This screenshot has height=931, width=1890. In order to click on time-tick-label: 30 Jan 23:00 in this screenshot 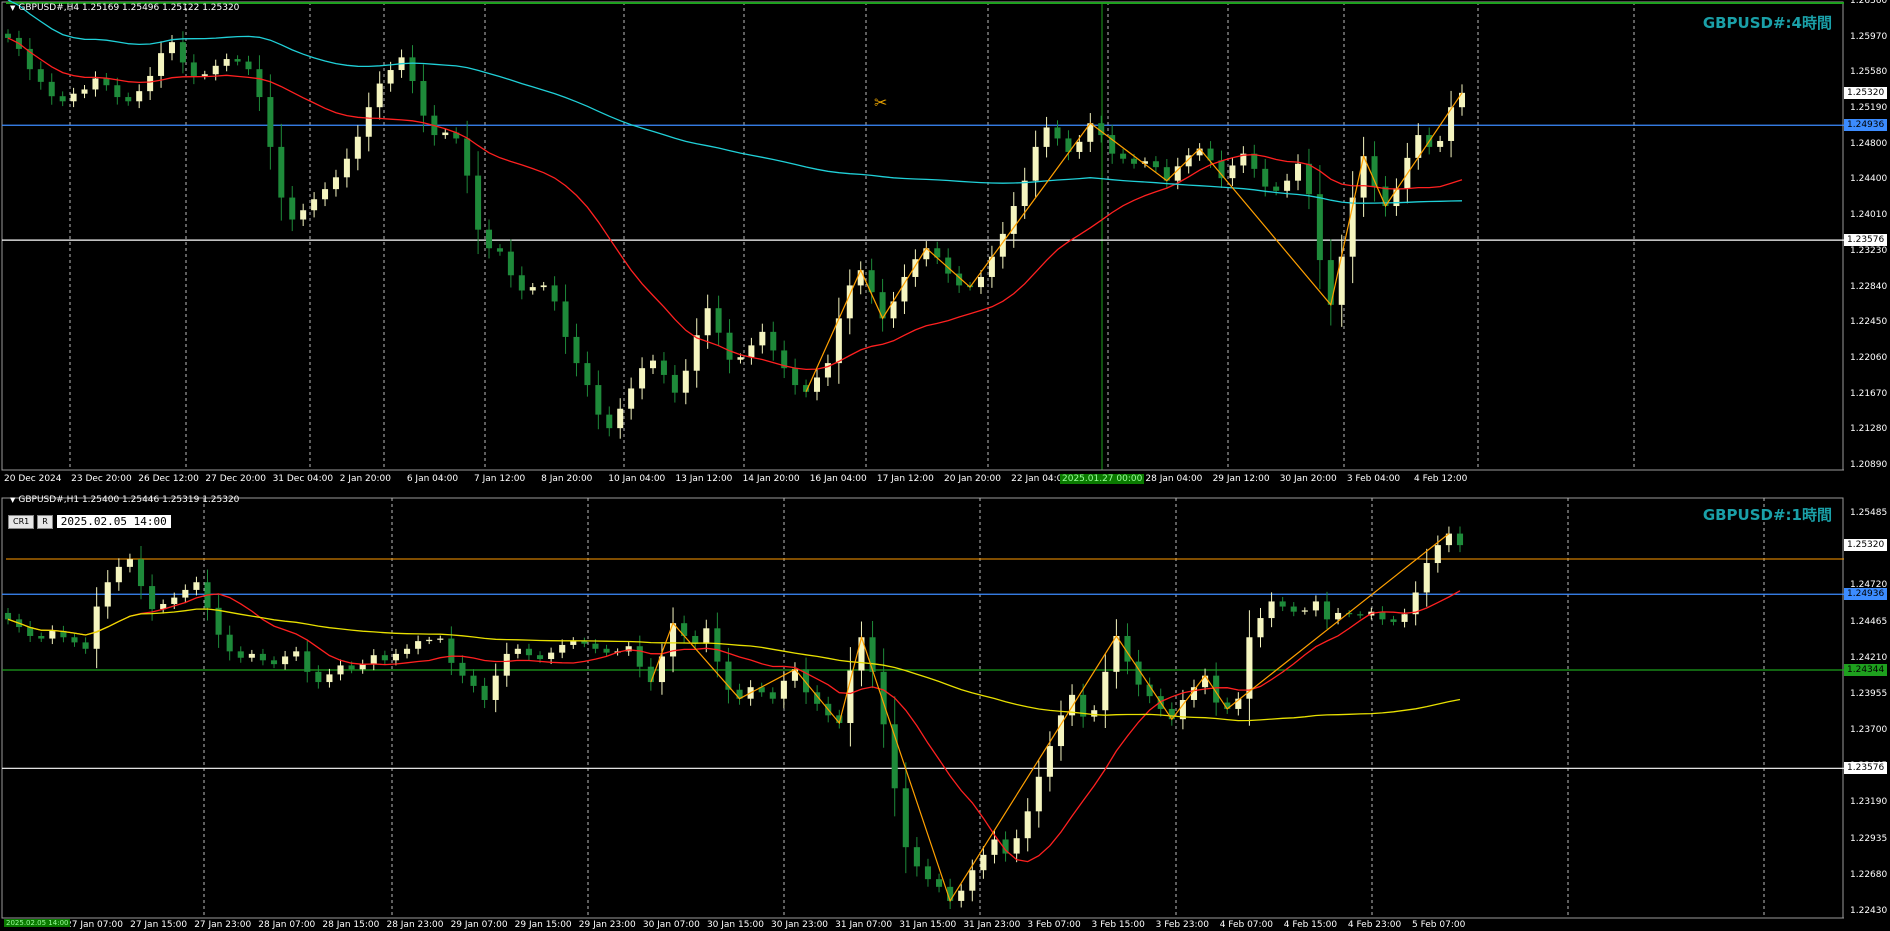, I will do `click(800, 925)`.